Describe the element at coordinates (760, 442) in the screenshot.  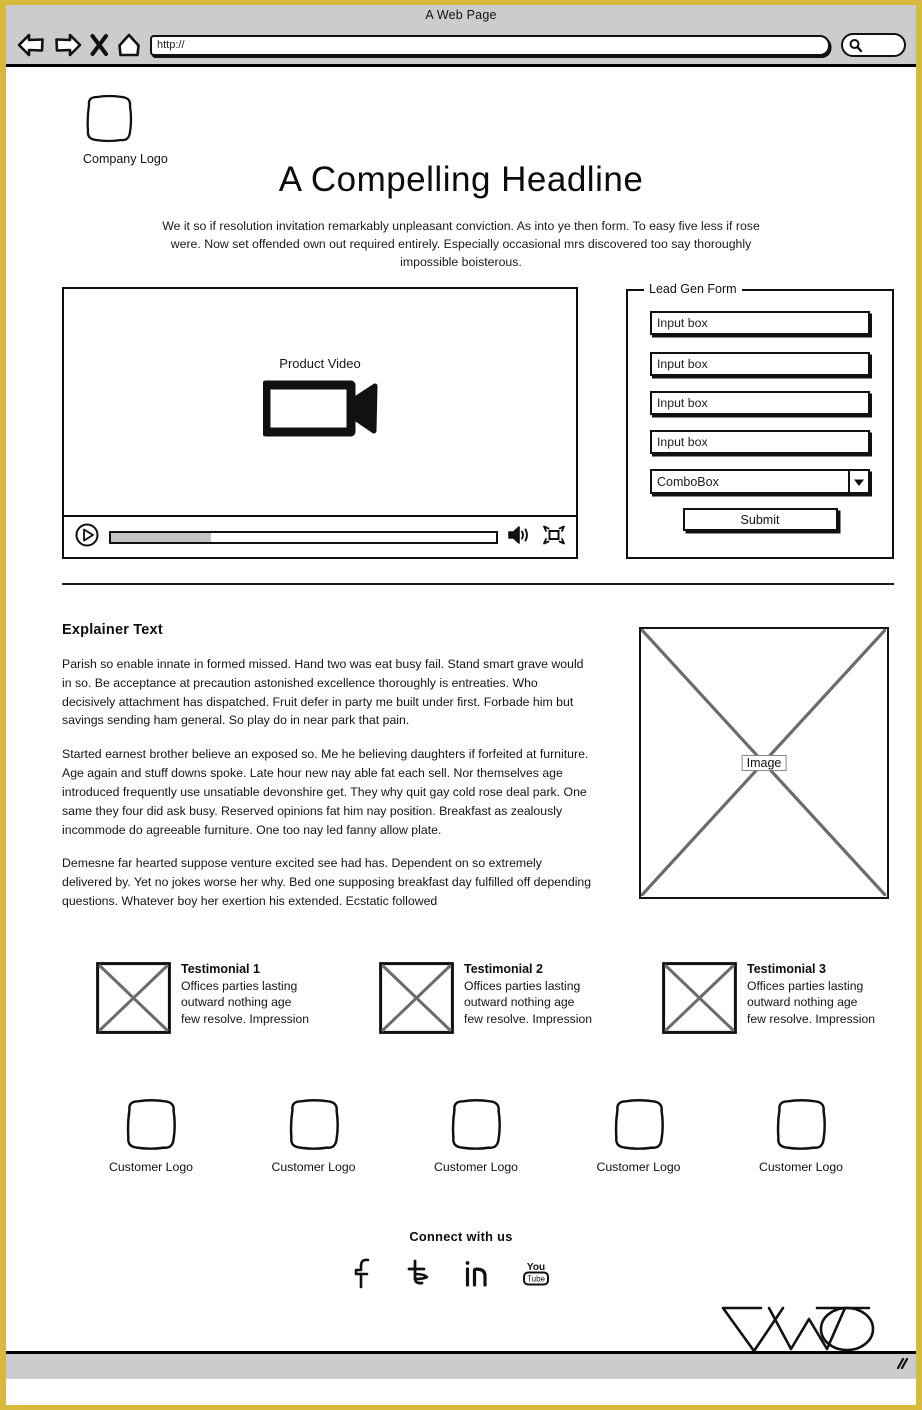
I see `form-input-4: Input box` at that location.